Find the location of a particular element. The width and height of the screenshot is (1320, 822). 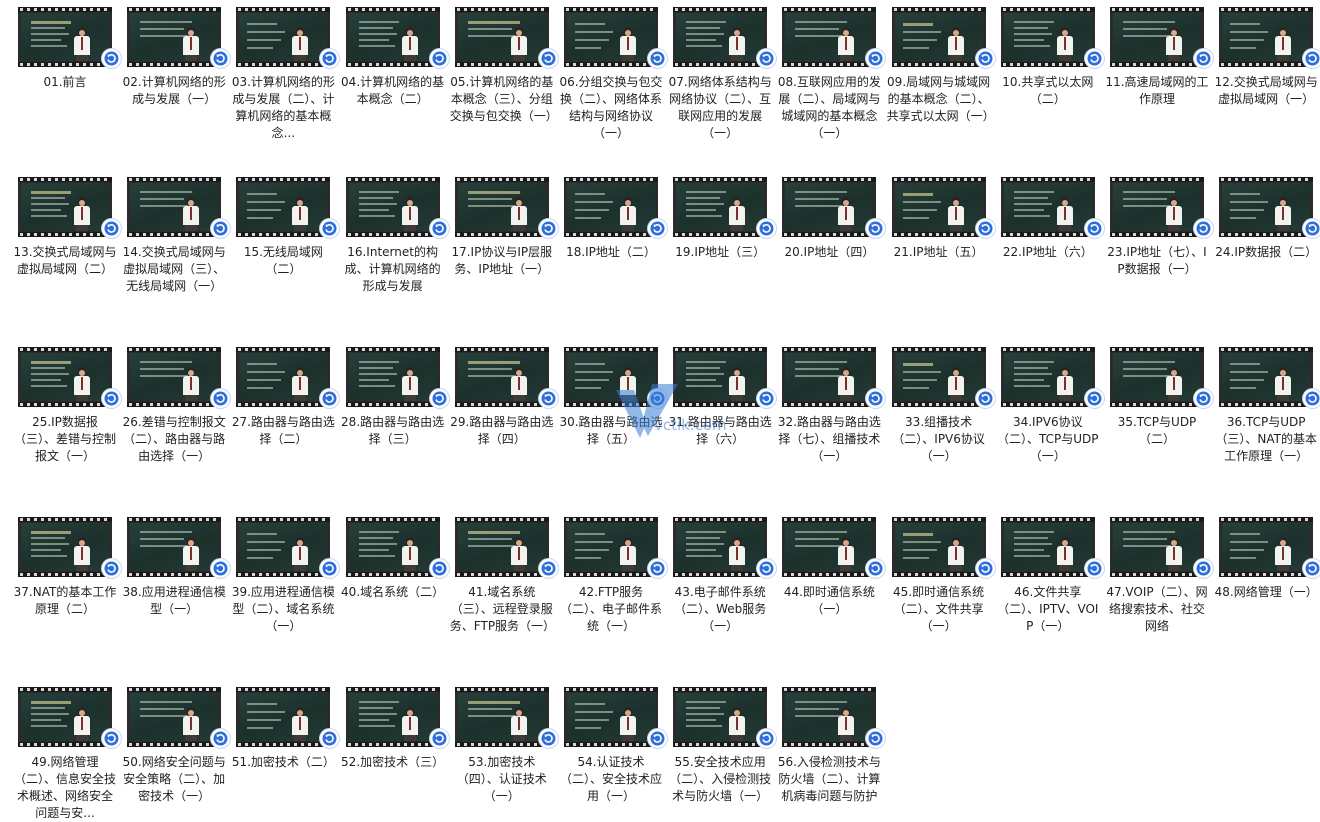

video-title: 11.高速局域网的工作原理 is located at coordinates (1157, 91).